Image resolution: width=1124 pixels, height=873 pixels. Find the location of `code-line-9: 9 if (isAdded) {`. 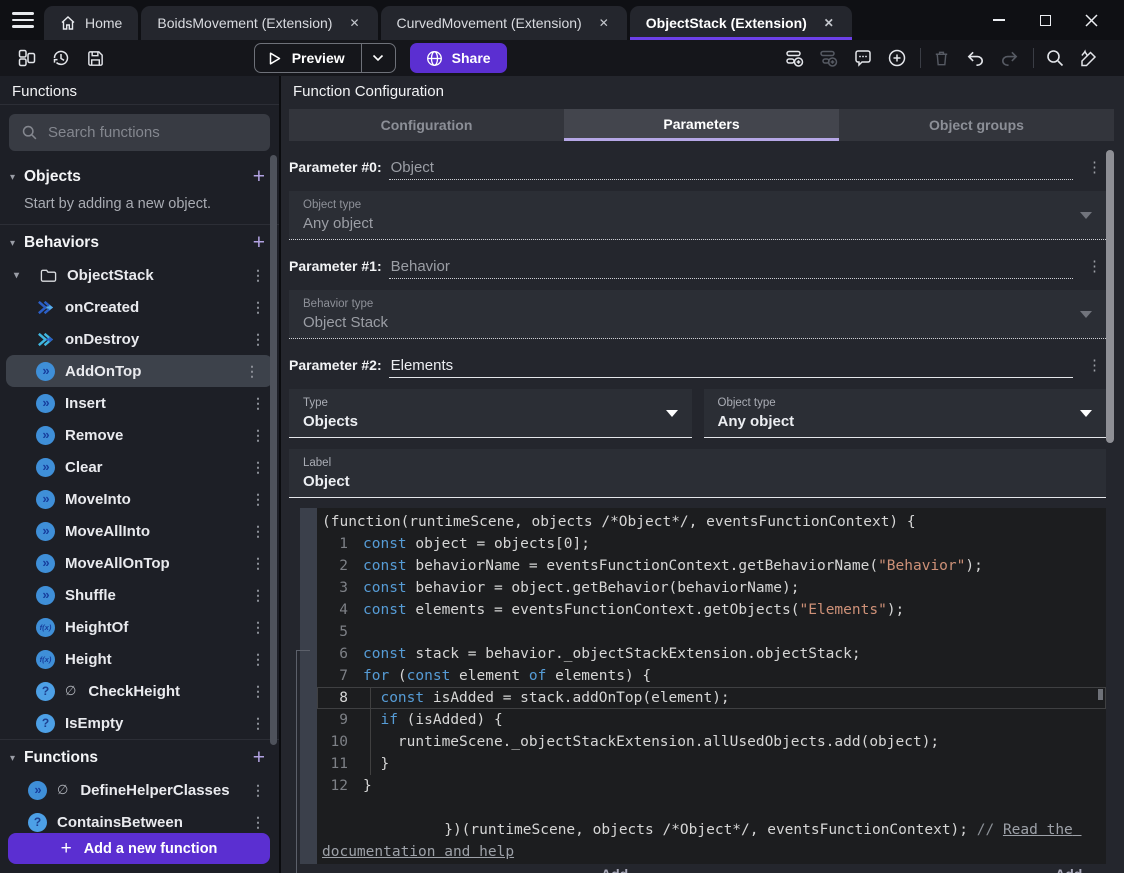

code-line-9: 9 if (isAdded) { is located at coordinates (711, 720).